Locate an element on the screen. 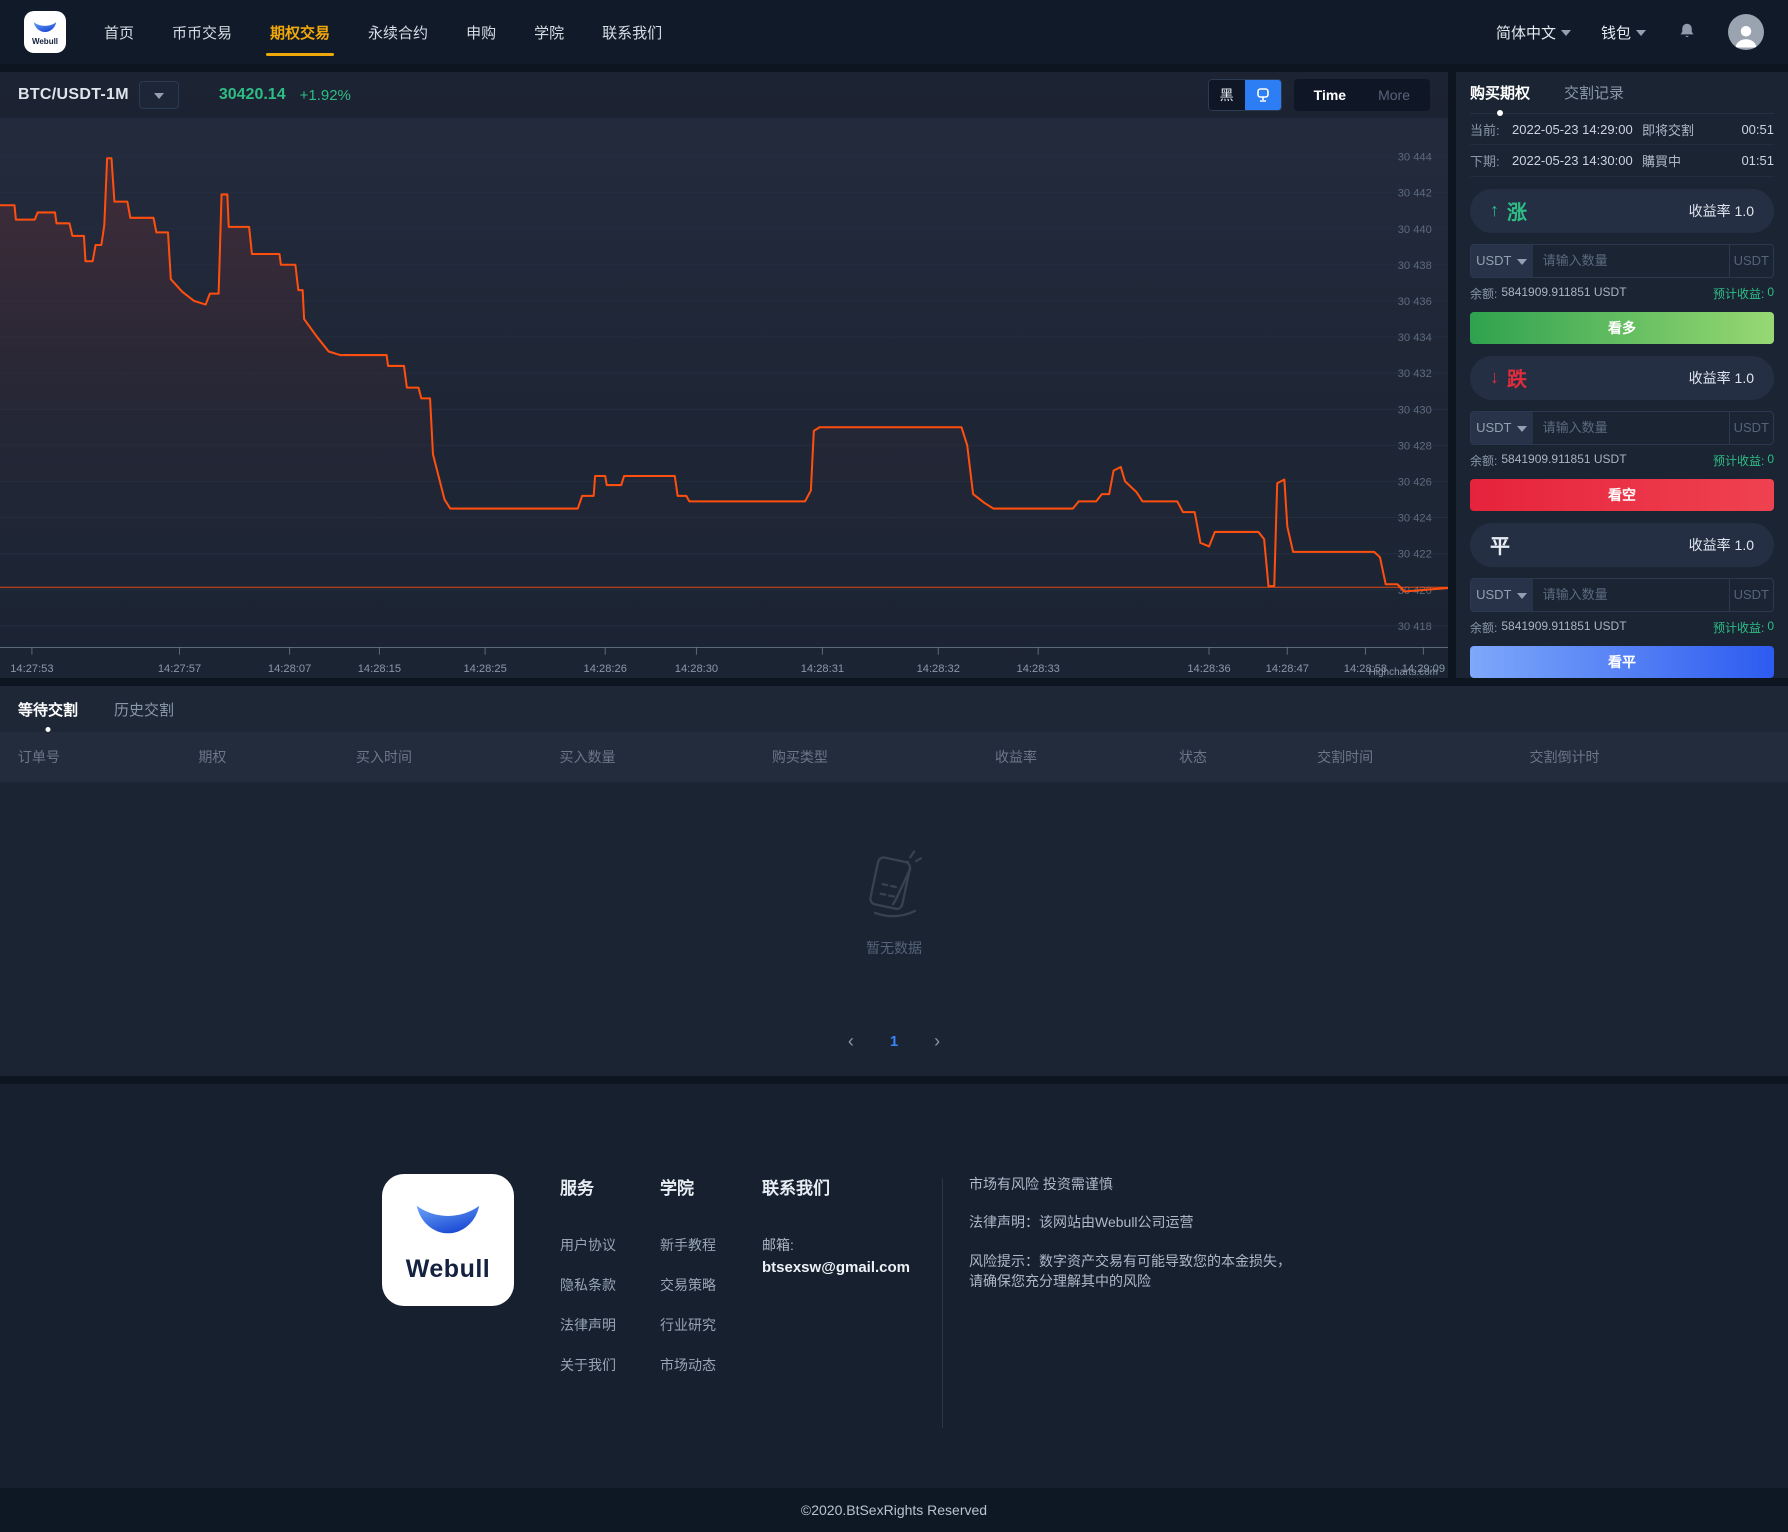  footer-link: 隐私条款 is located at coordinates (588, 1285).